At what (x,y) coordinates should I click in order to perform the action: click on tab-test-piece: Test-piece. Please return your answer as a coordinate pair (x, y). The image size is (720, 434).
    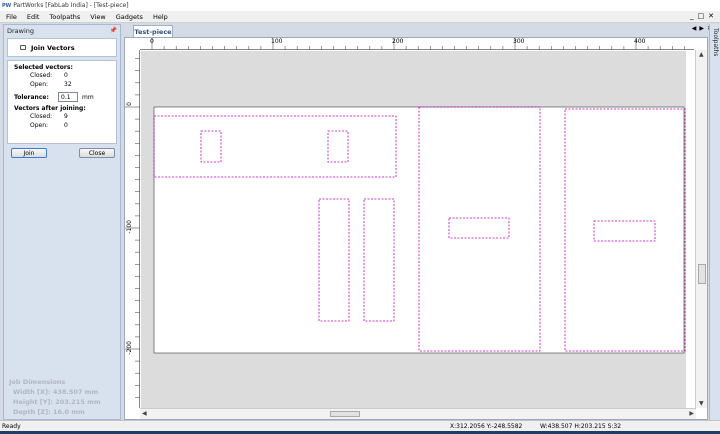
    Looking at the image, I should click on (153, 31).